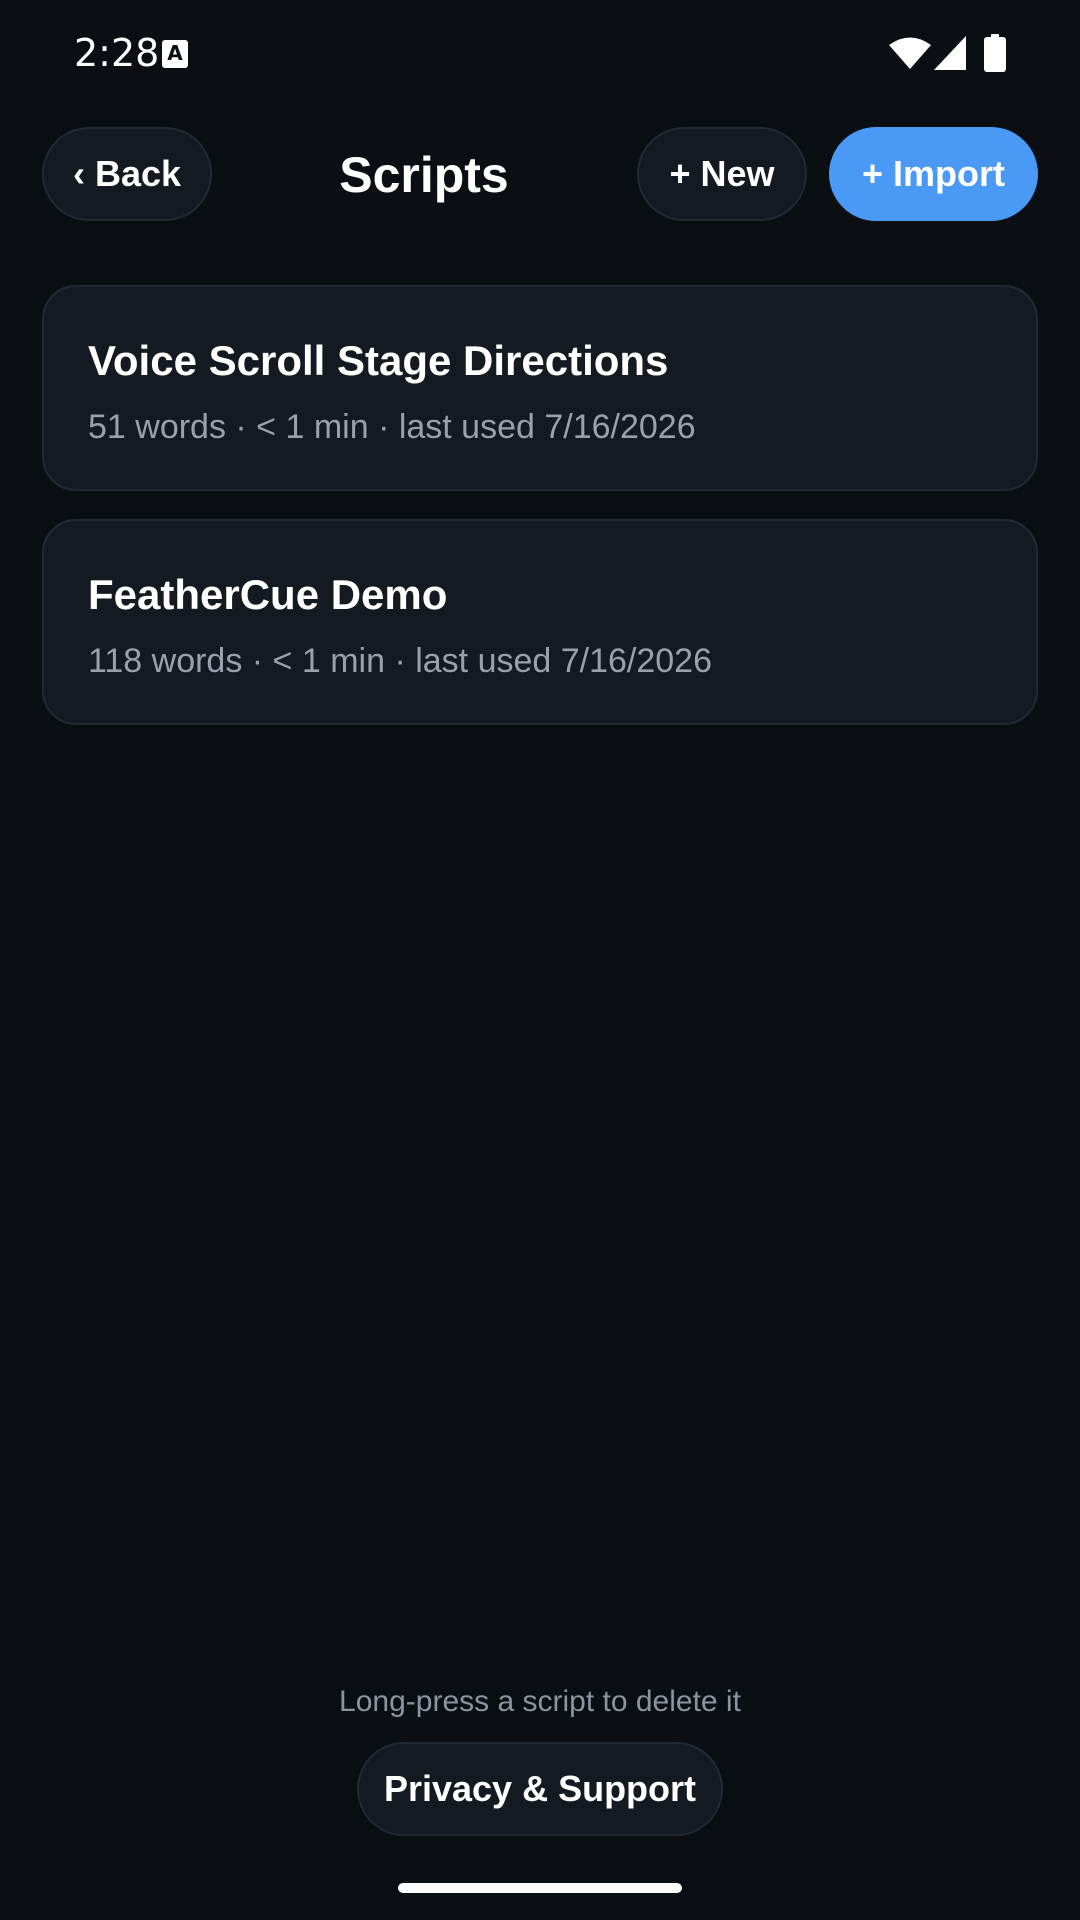  What do you see at coordinates (540, 1701) in the screenshot?
I see `delete-hint: Long-press a script to delete it` at bounding box center [540, 1701].